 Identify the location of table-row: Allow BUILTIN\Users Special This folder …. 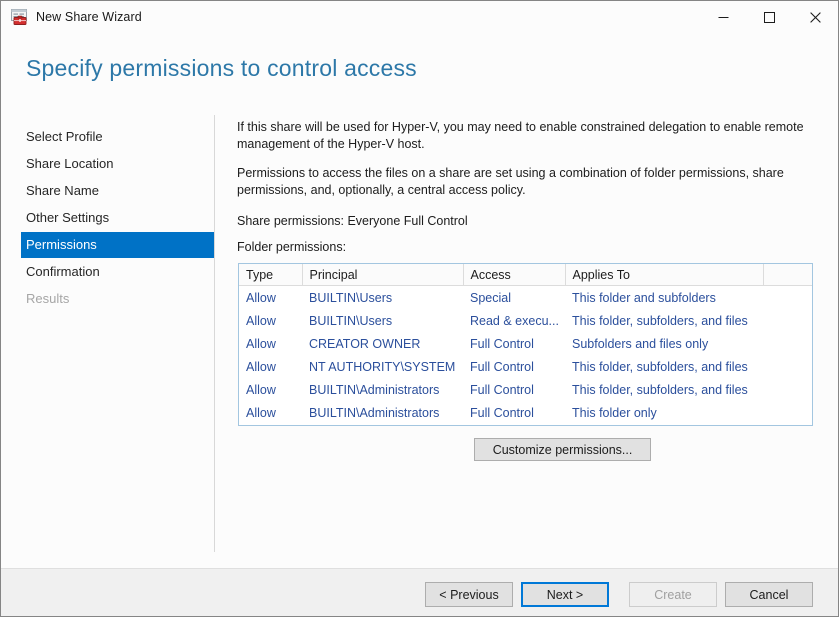
(525, 298).